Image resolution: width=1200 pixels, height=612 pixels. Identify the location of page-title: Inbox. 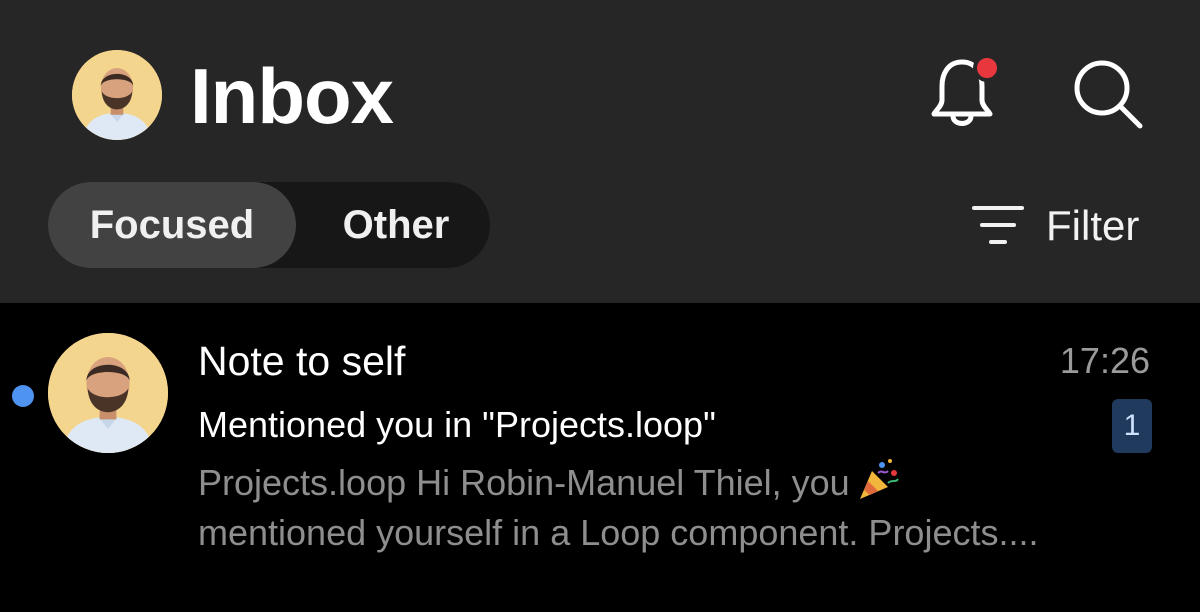
(292, 96).